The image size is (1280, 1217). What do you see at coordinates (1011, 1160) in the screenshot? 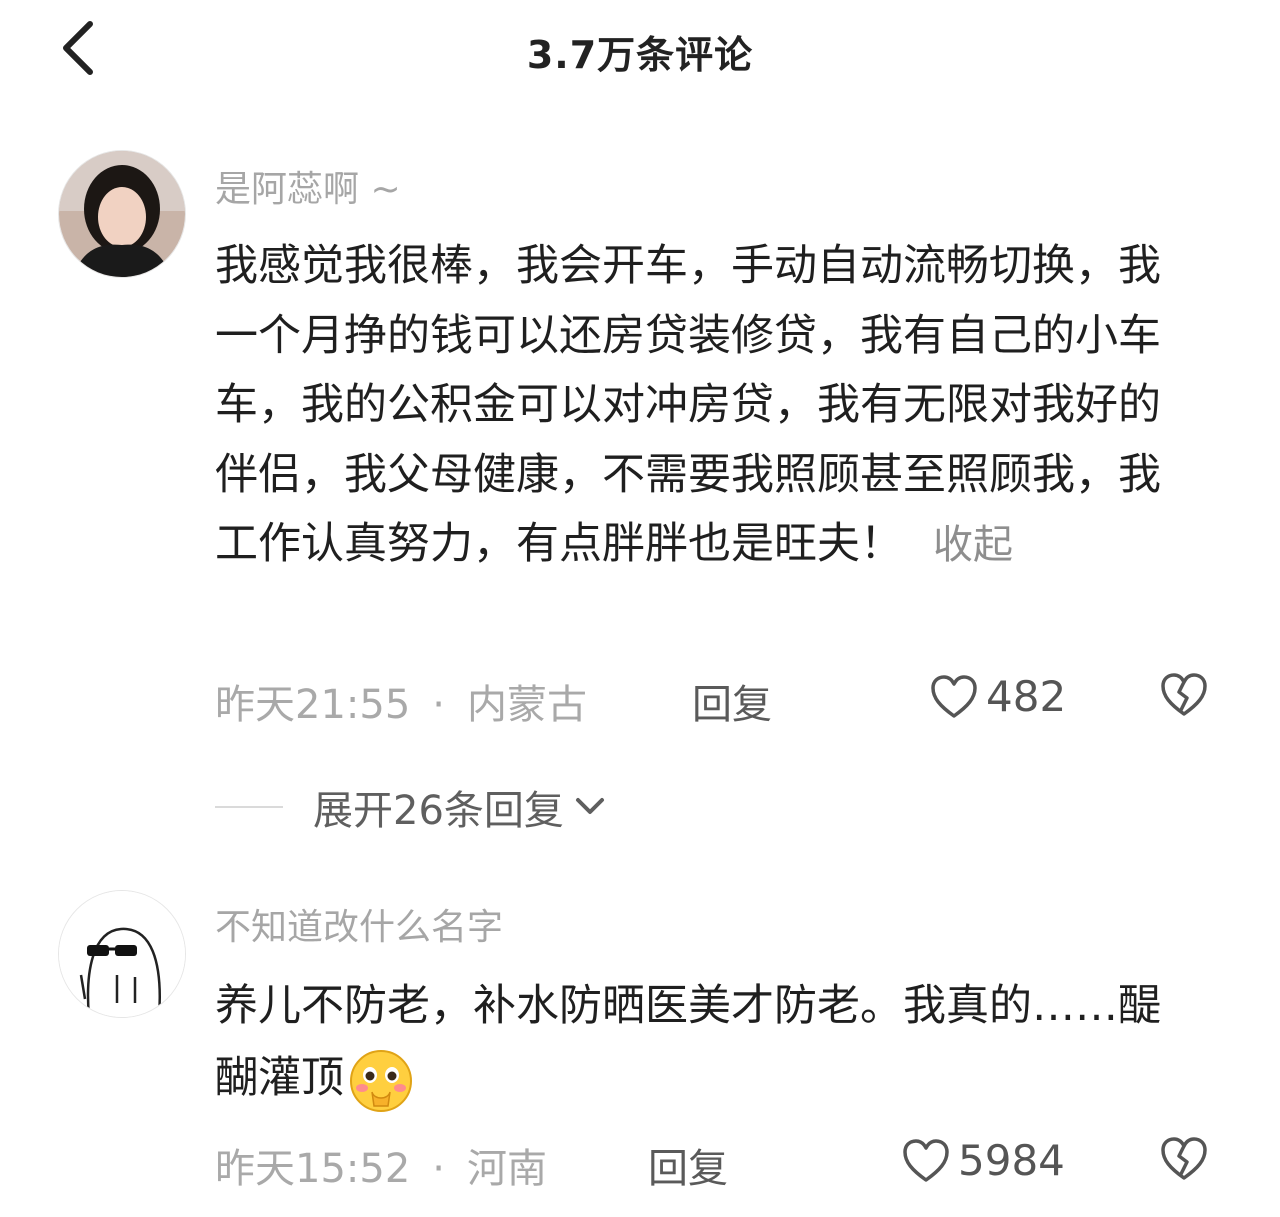
I see `like-count: 5984` at bounding box center [1011, 1160].